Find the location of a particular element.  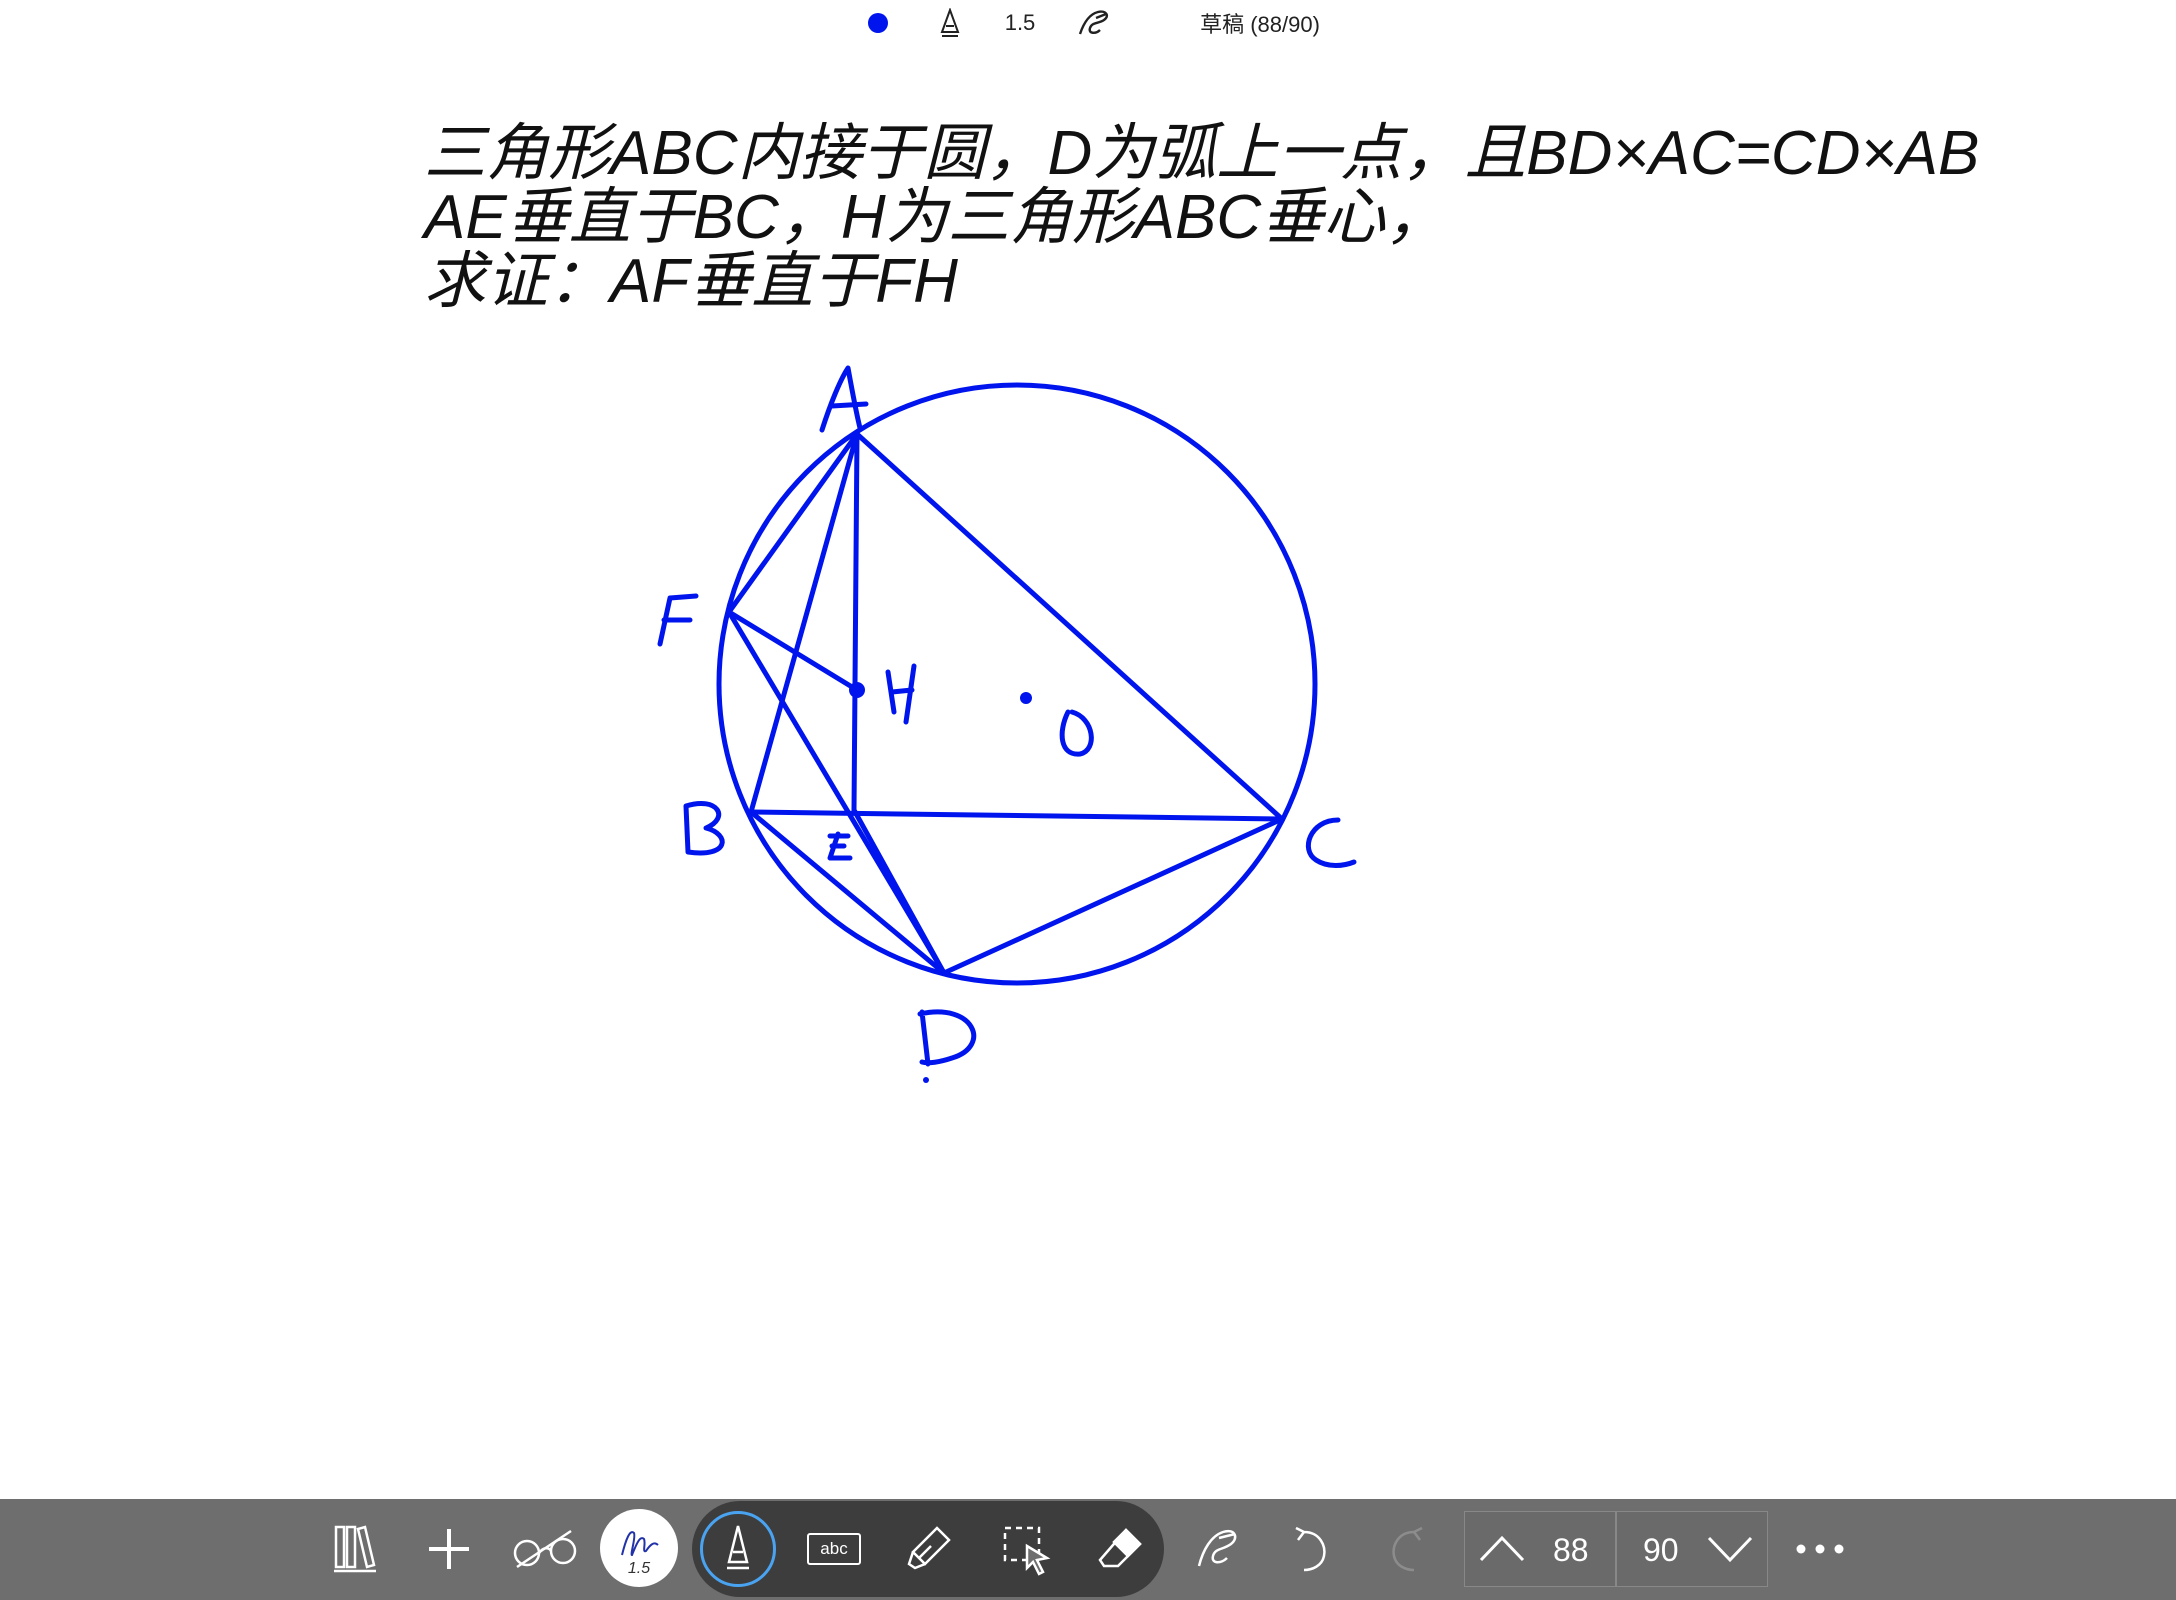

eraser-tool-button is located at coordinates (1120, 1549).